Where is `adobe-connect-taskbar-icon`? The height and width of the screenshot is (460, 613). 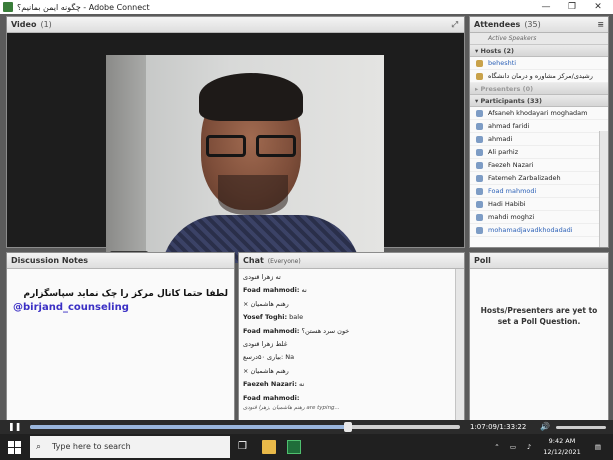 adobe-connect-taskbar-icon is located at coordinates (294, 447).